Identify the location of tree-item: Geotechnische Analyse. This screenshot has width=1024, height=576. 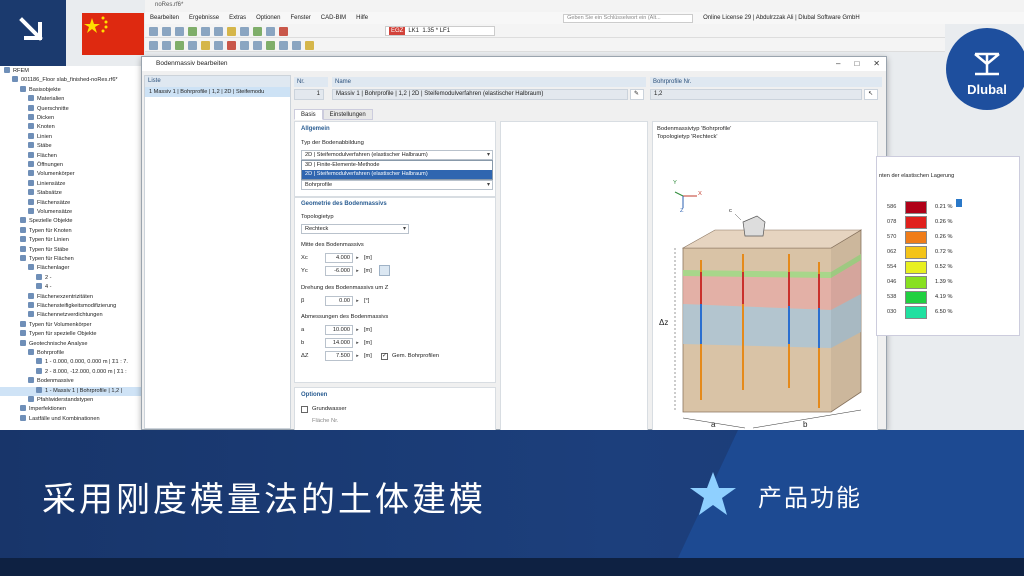
(70, 344).